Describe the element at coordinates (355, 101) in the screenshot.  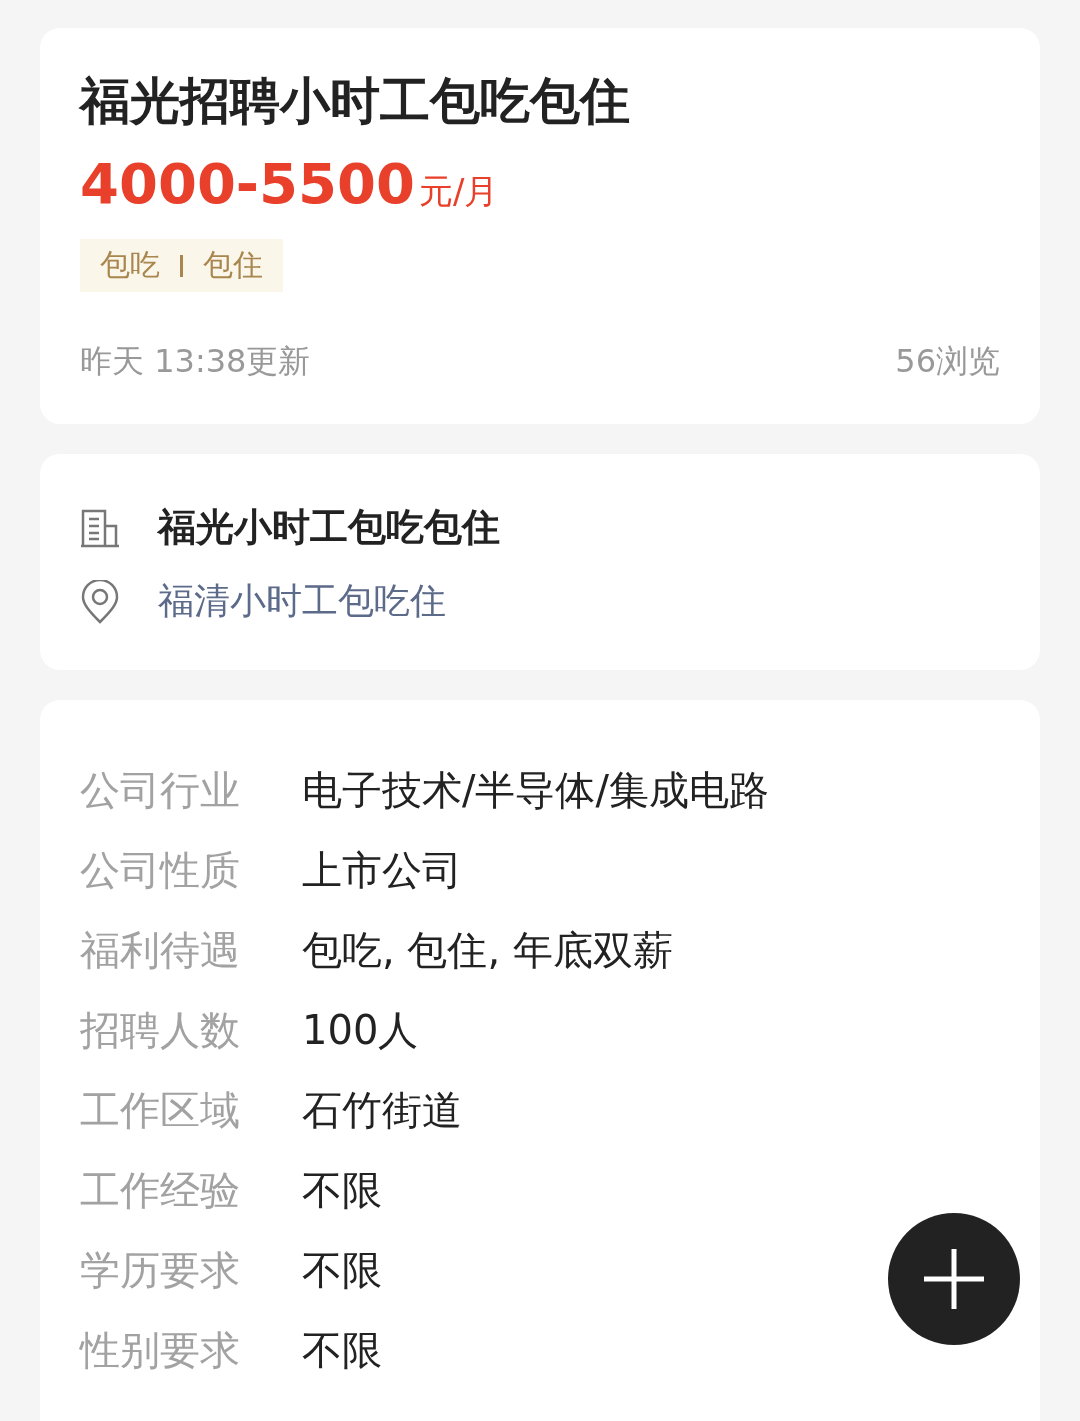
I see `job-title: 福光招聘小时工包吃包住` at that location.